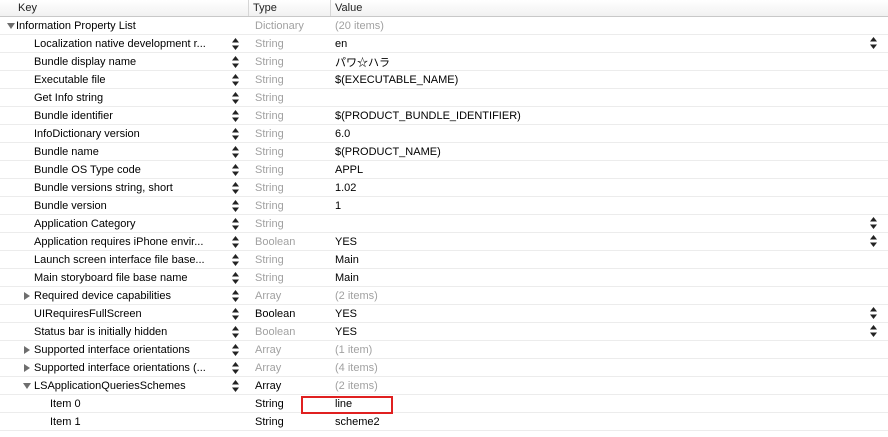  What do you see at coordinates (609, 133) in the screenshot?
I see `value-cell: 6.0` at bounding box center [609, 133].